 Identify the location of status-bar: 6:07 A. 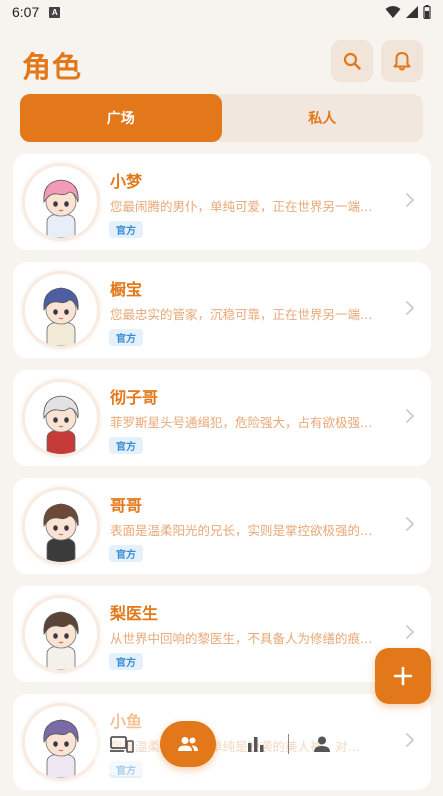
(221, 12).